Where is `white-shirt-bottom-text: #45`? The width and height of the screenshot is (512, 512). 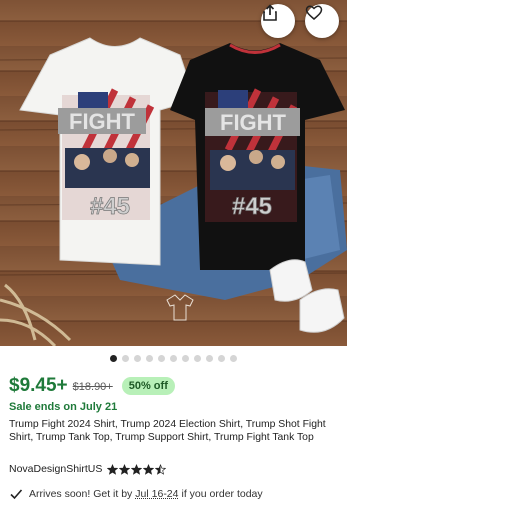 white-shirt-bottom-text: #45 is located at coordinates (110, 206).